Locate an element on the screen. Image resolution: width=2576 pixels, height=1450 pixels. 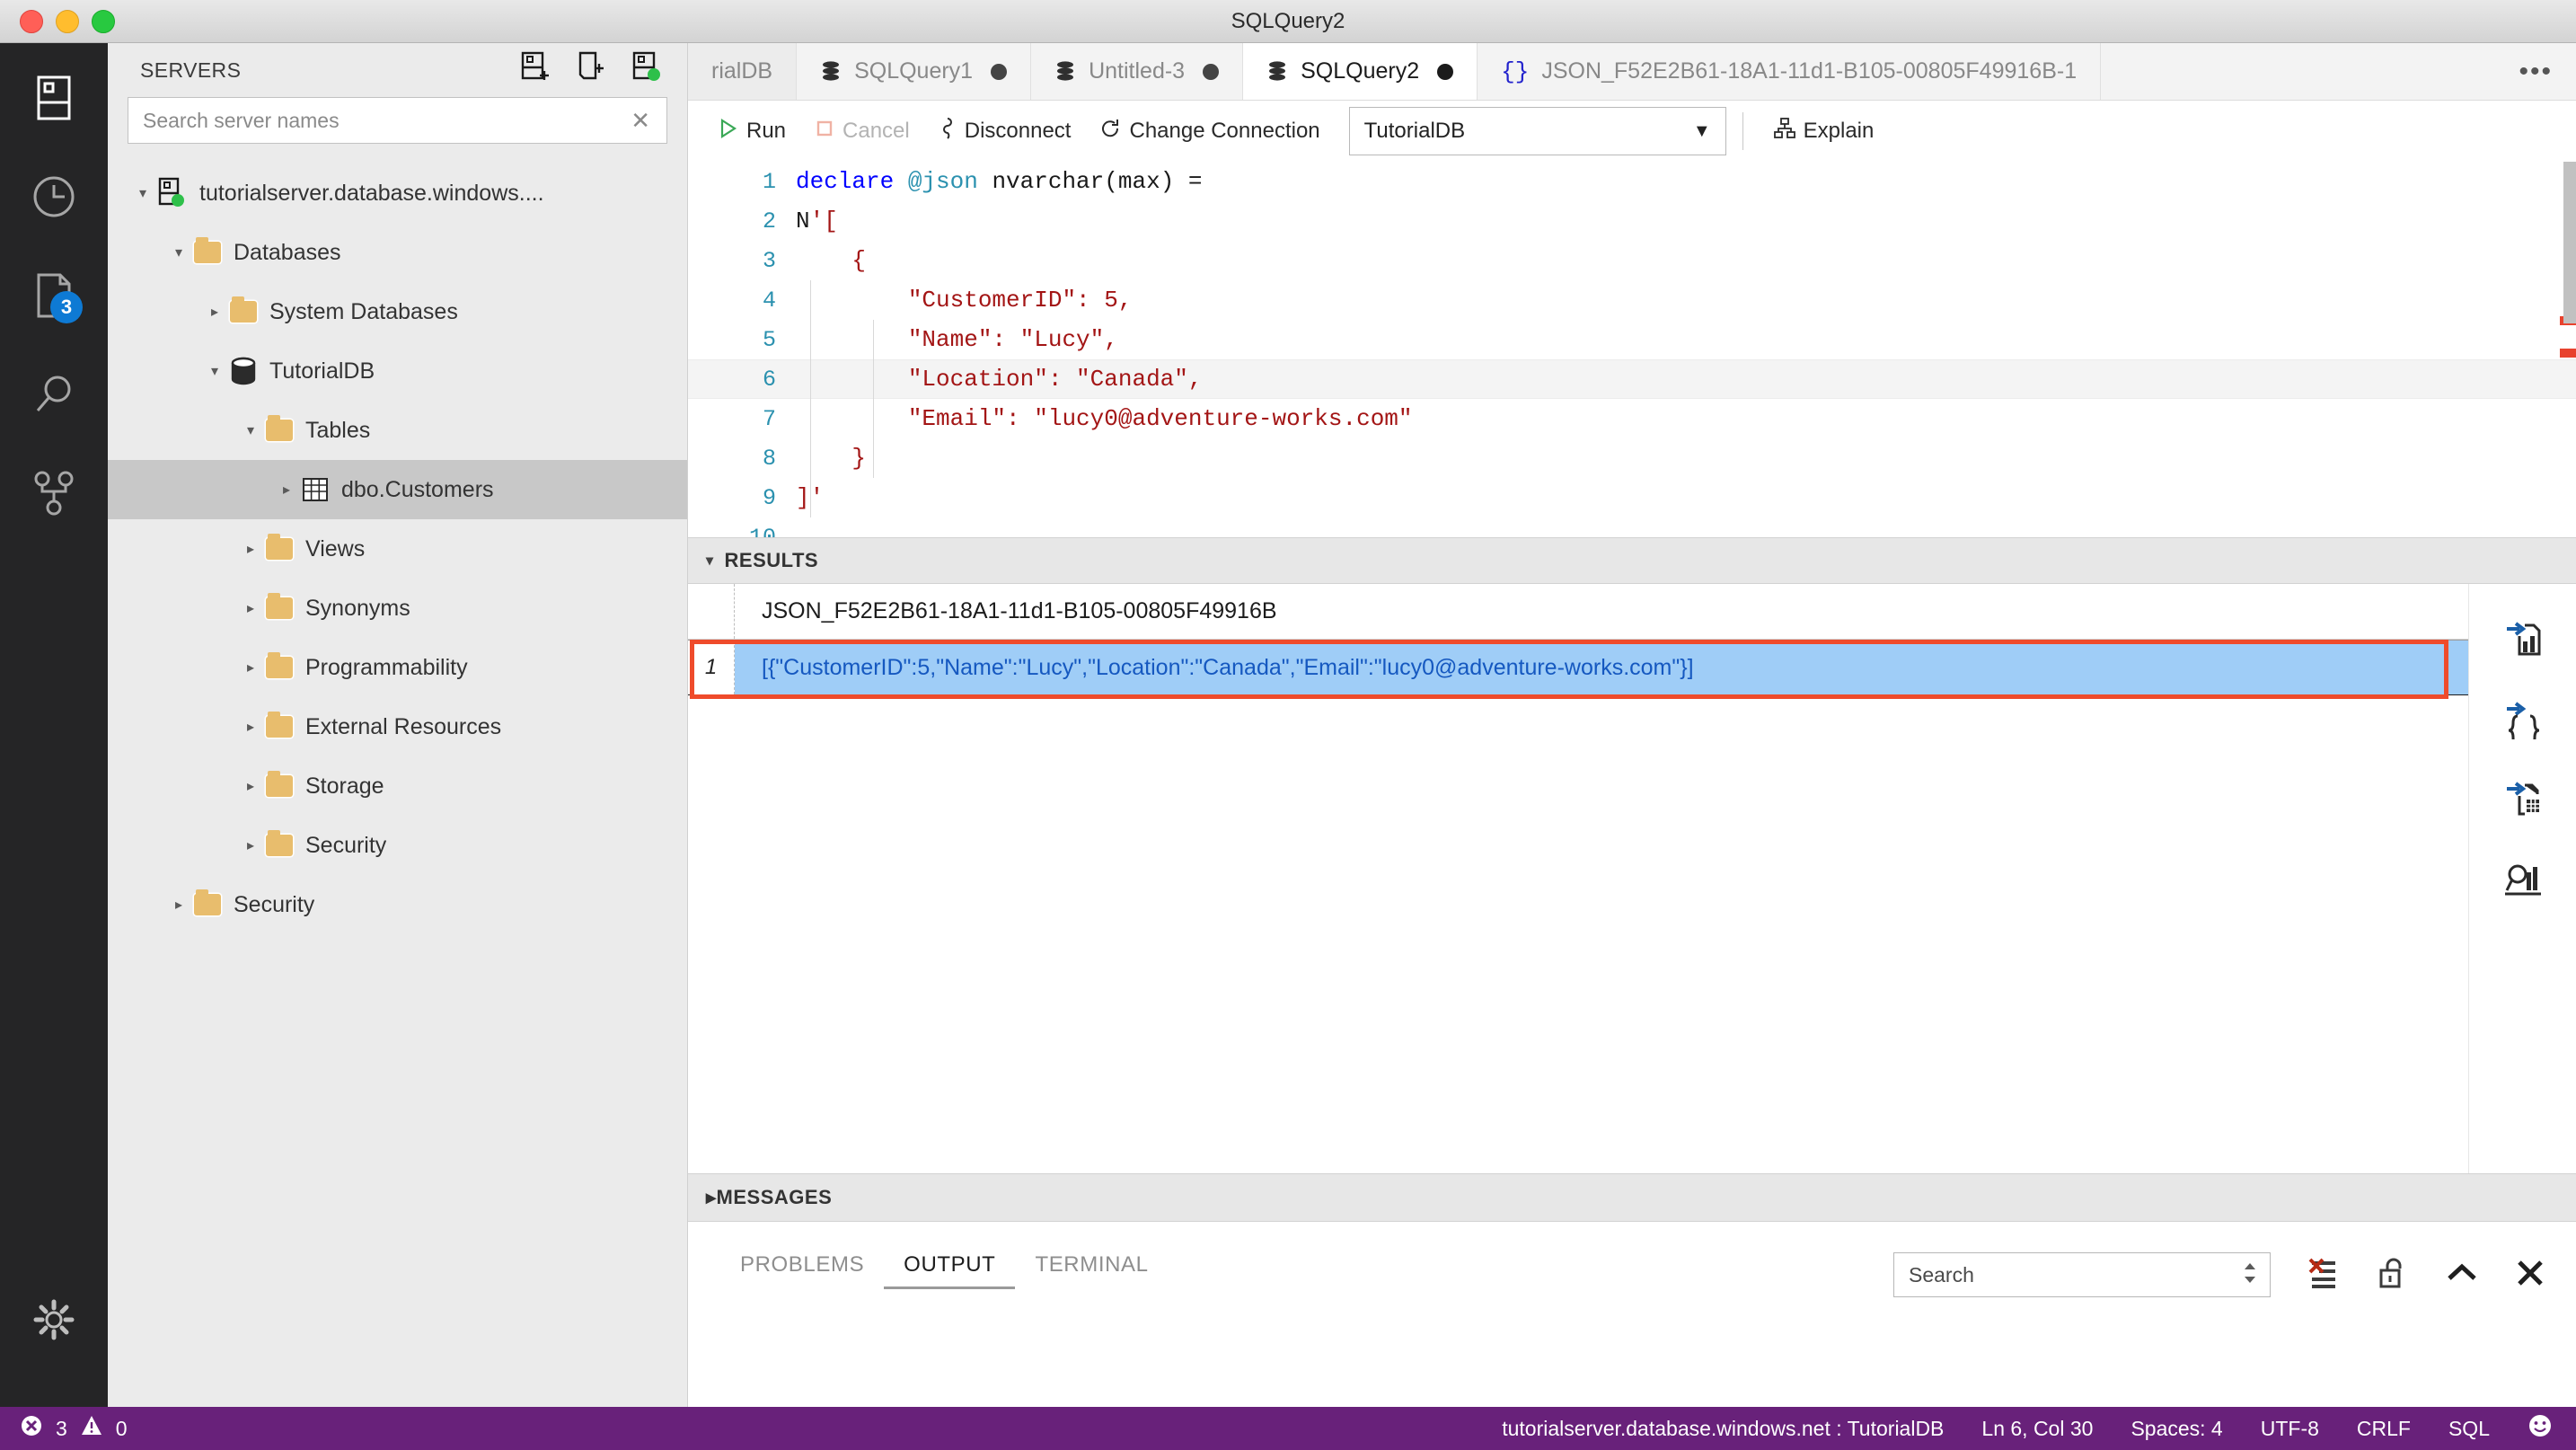
save-as-json-icon is located at coordinates (2523, 723).